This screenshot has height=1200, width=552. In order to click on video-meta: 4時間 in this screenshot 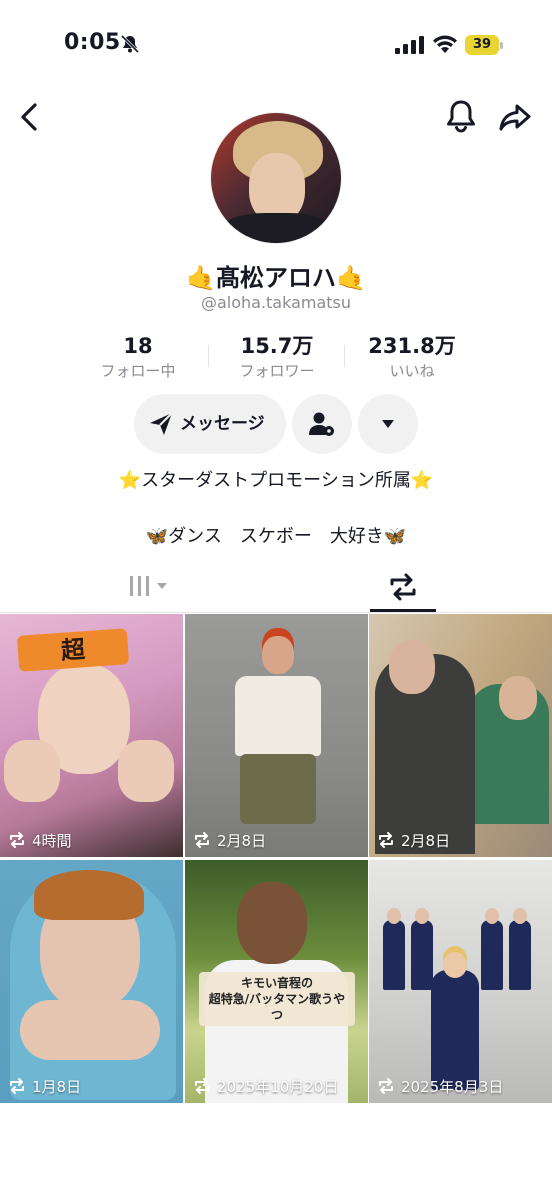, I will do `click(39, 840)`.